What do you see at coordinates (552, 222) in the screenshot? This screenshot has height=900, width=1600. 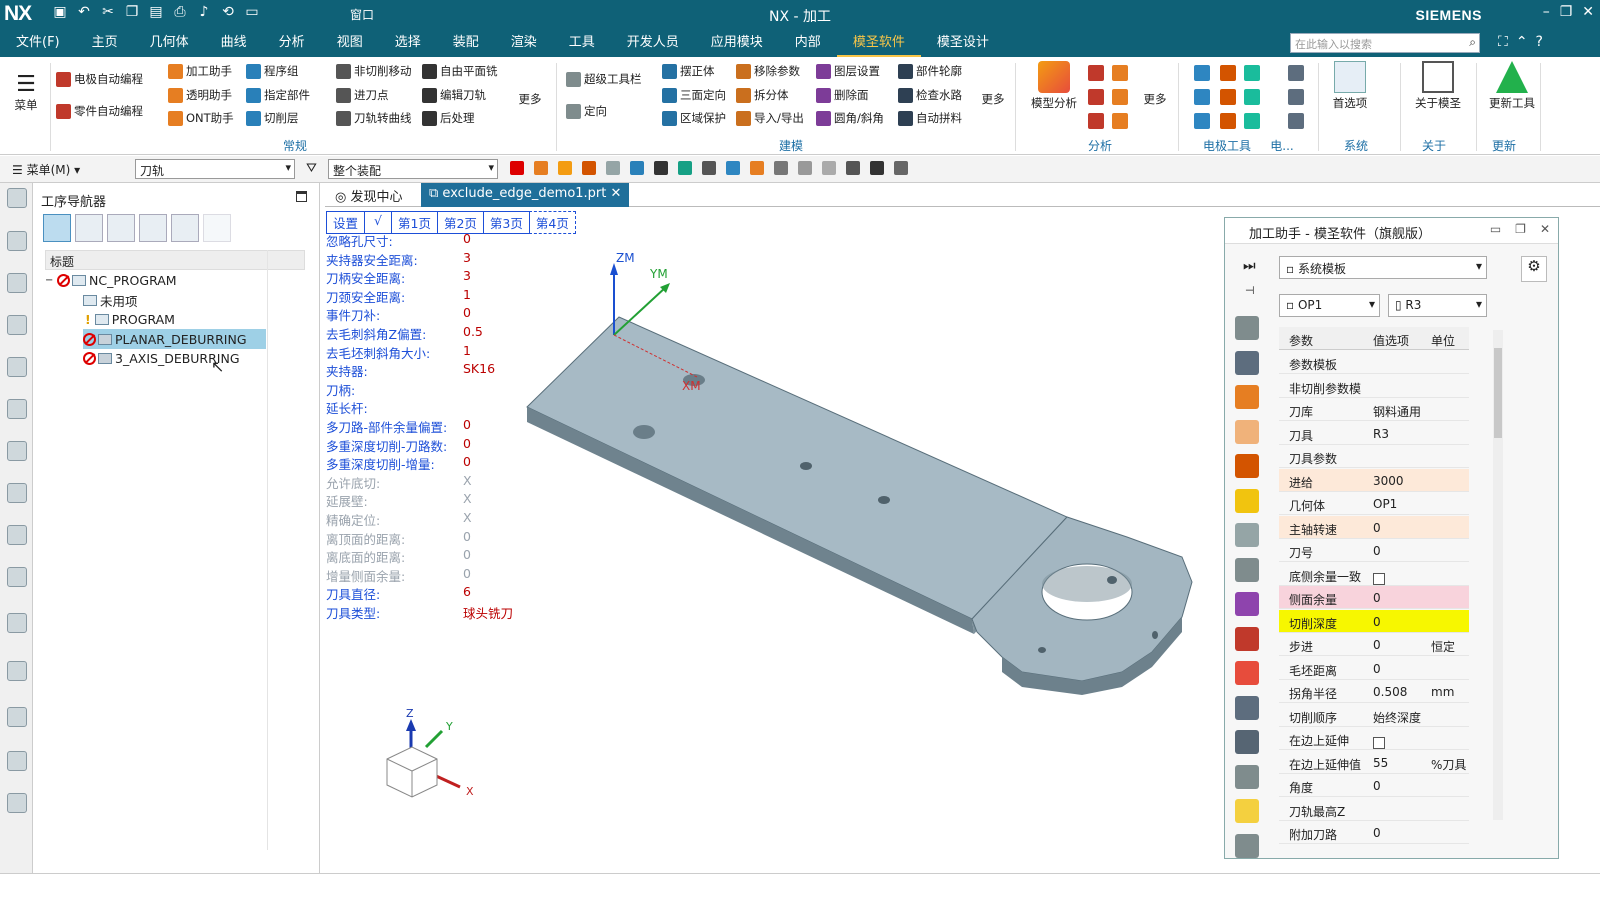 I see `page-tab: 第4页` at bounding box center [552, 222].